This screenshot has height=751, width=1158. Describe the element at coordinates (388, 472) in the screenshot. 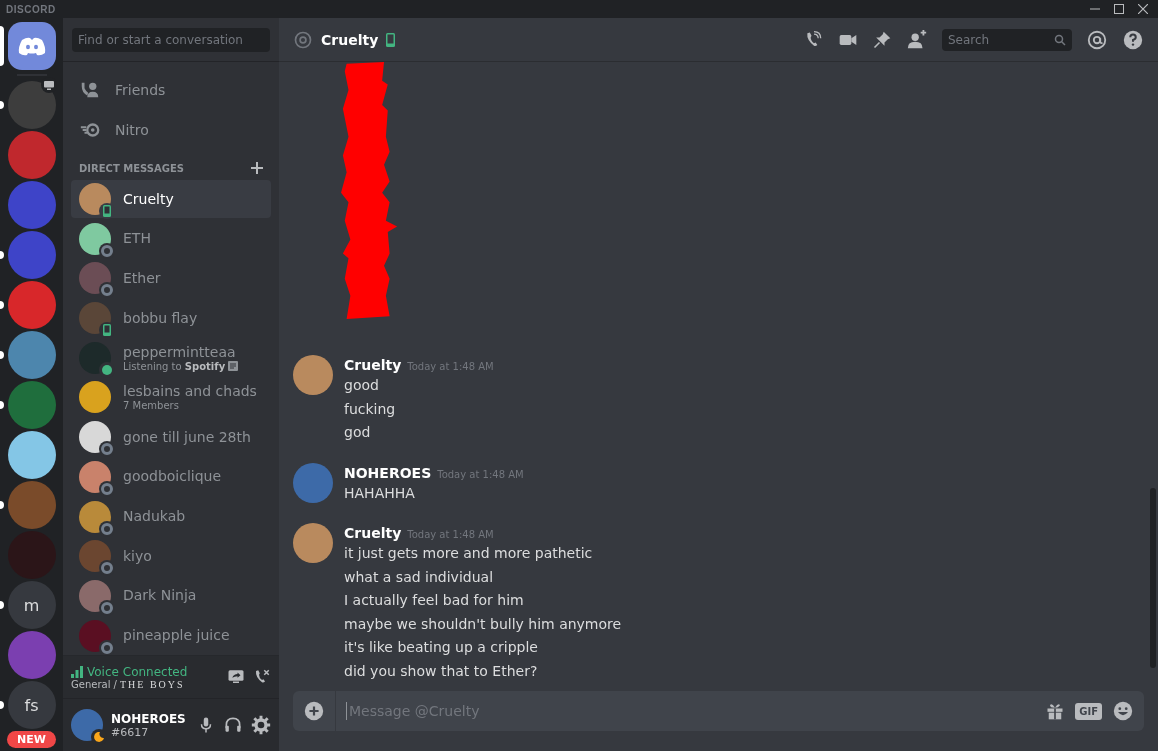

I see `message-author: NOHEROES` at that location.